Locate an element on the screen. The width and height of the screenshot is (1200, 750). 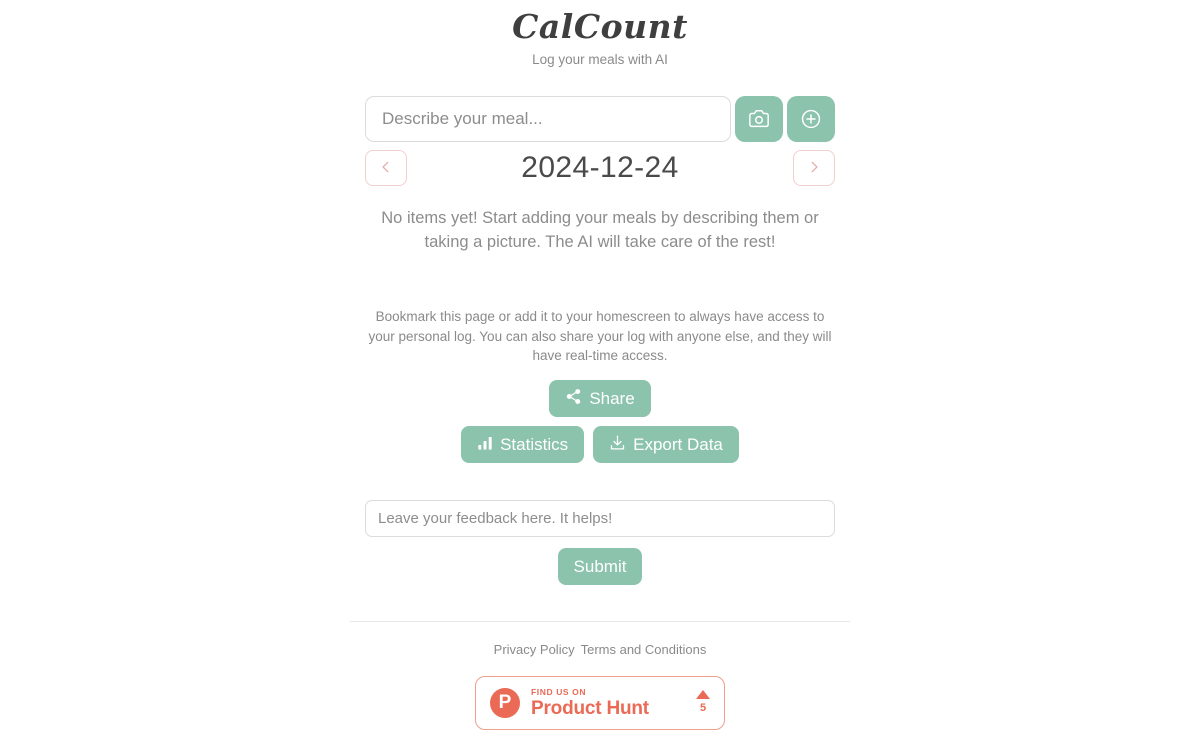
share-icon is located at coordinates (573, 398).